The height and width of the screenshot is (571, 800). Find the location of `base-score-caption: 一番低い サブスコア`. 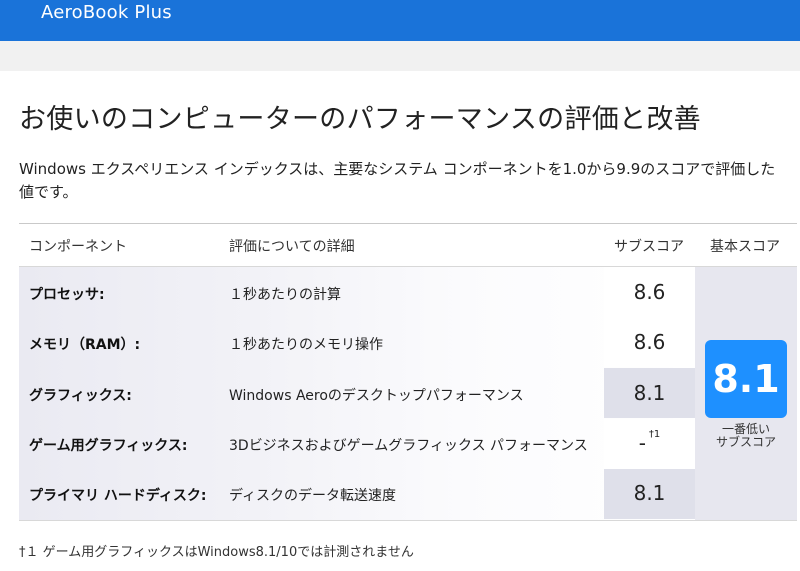

base-score-caption: 一番低い サブスコア is located at coordinates (746, 436).